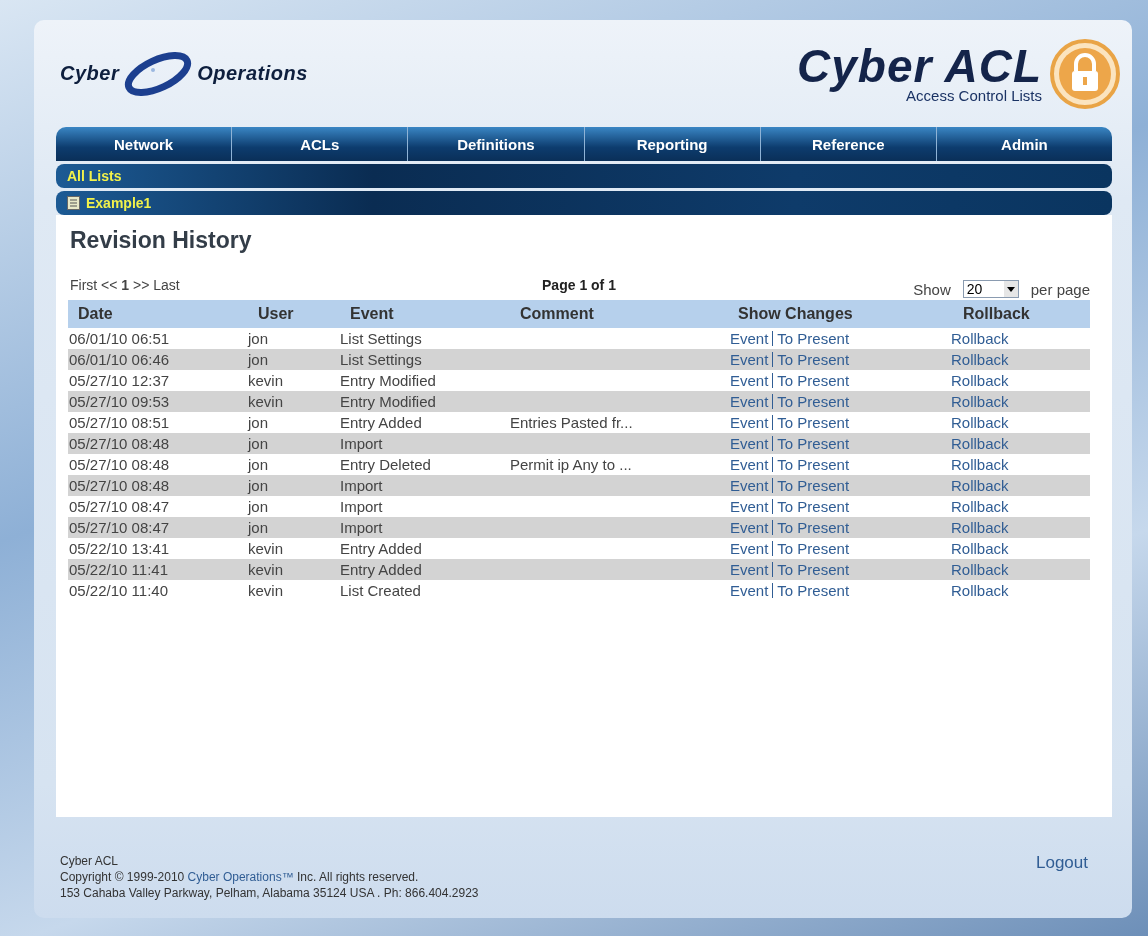 This screenshot has width=1148, height=936. Describe the element at coordinates (319, 144) in the screenshot. I see `nav-tab: ACLs` at that location.